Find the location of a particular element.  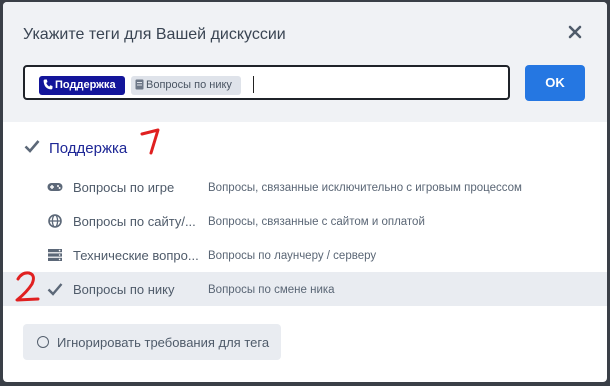

selected-tag-label: Вопросы по нику is located at coordinates (189, 85).